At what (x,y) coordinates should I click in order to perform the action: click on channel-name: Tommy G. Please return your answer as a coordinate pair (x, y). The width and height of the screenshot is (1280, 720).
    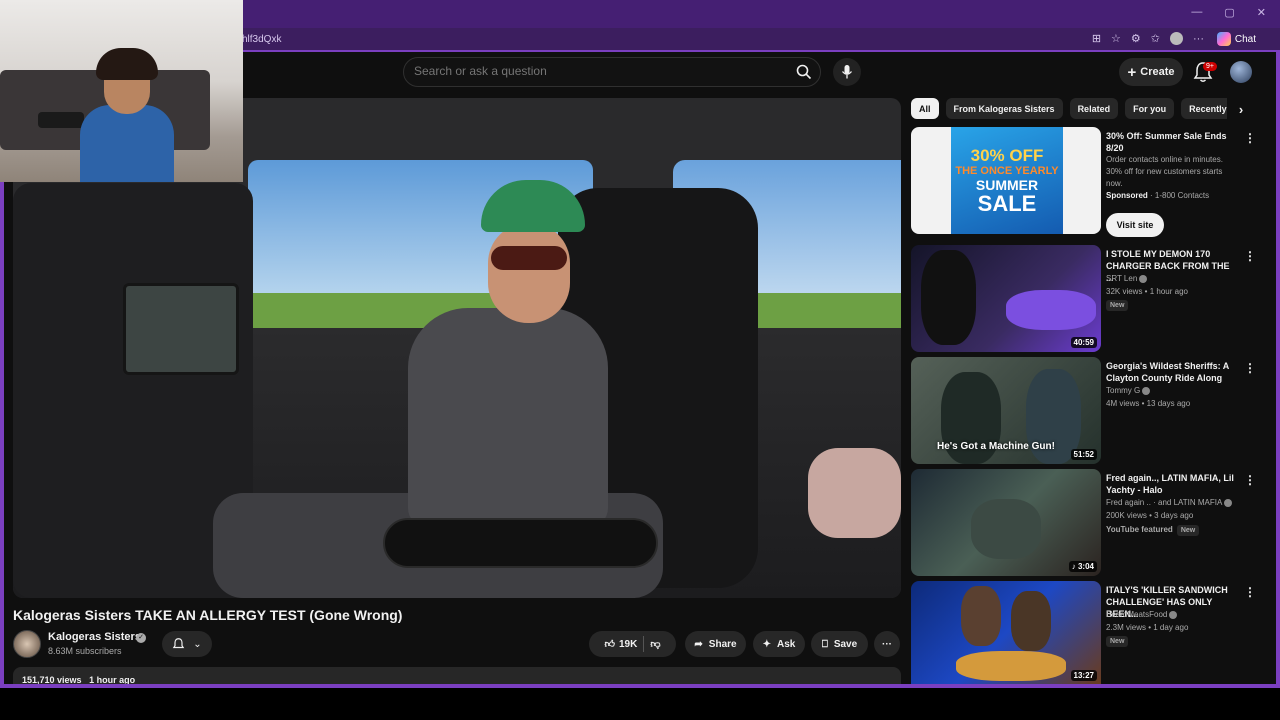
    Looking at the image, I should click on (1128, 390).